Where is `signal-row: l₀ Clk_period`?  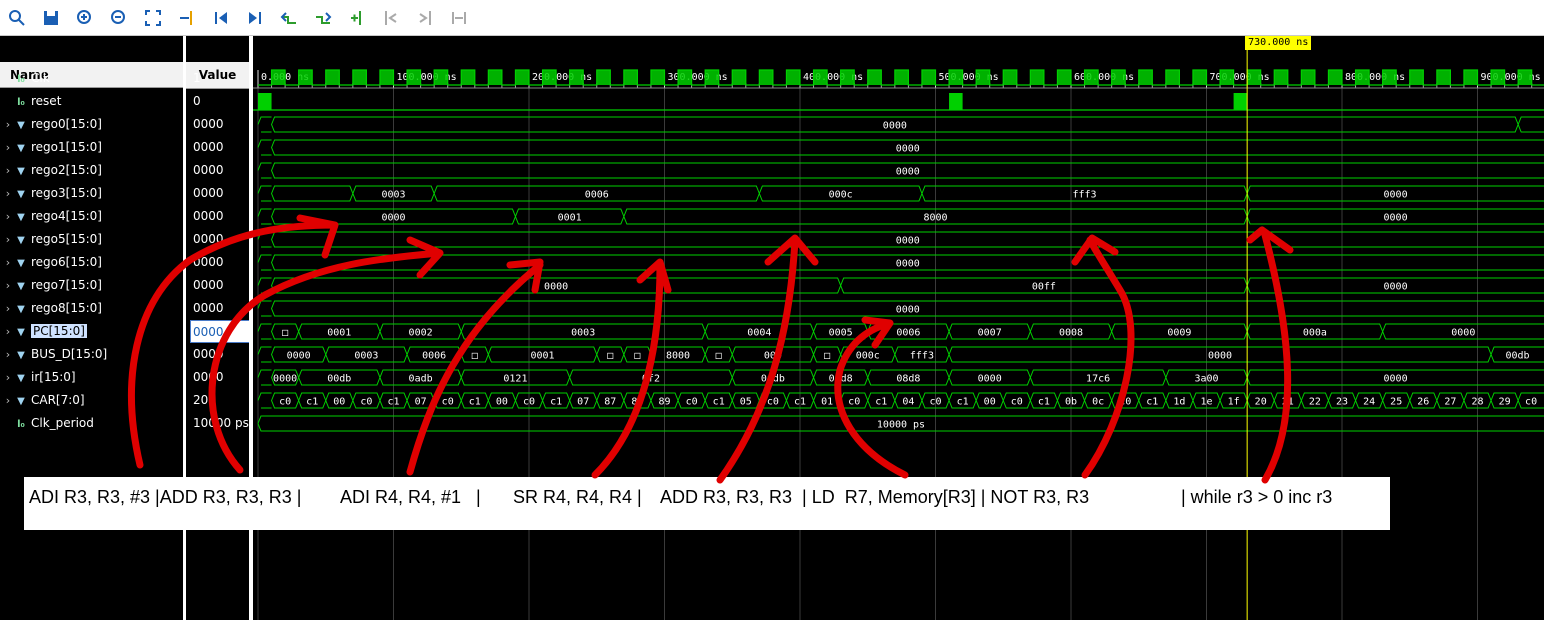
signal-row: l₀ Clk_period is located at coordinates (91, 423).